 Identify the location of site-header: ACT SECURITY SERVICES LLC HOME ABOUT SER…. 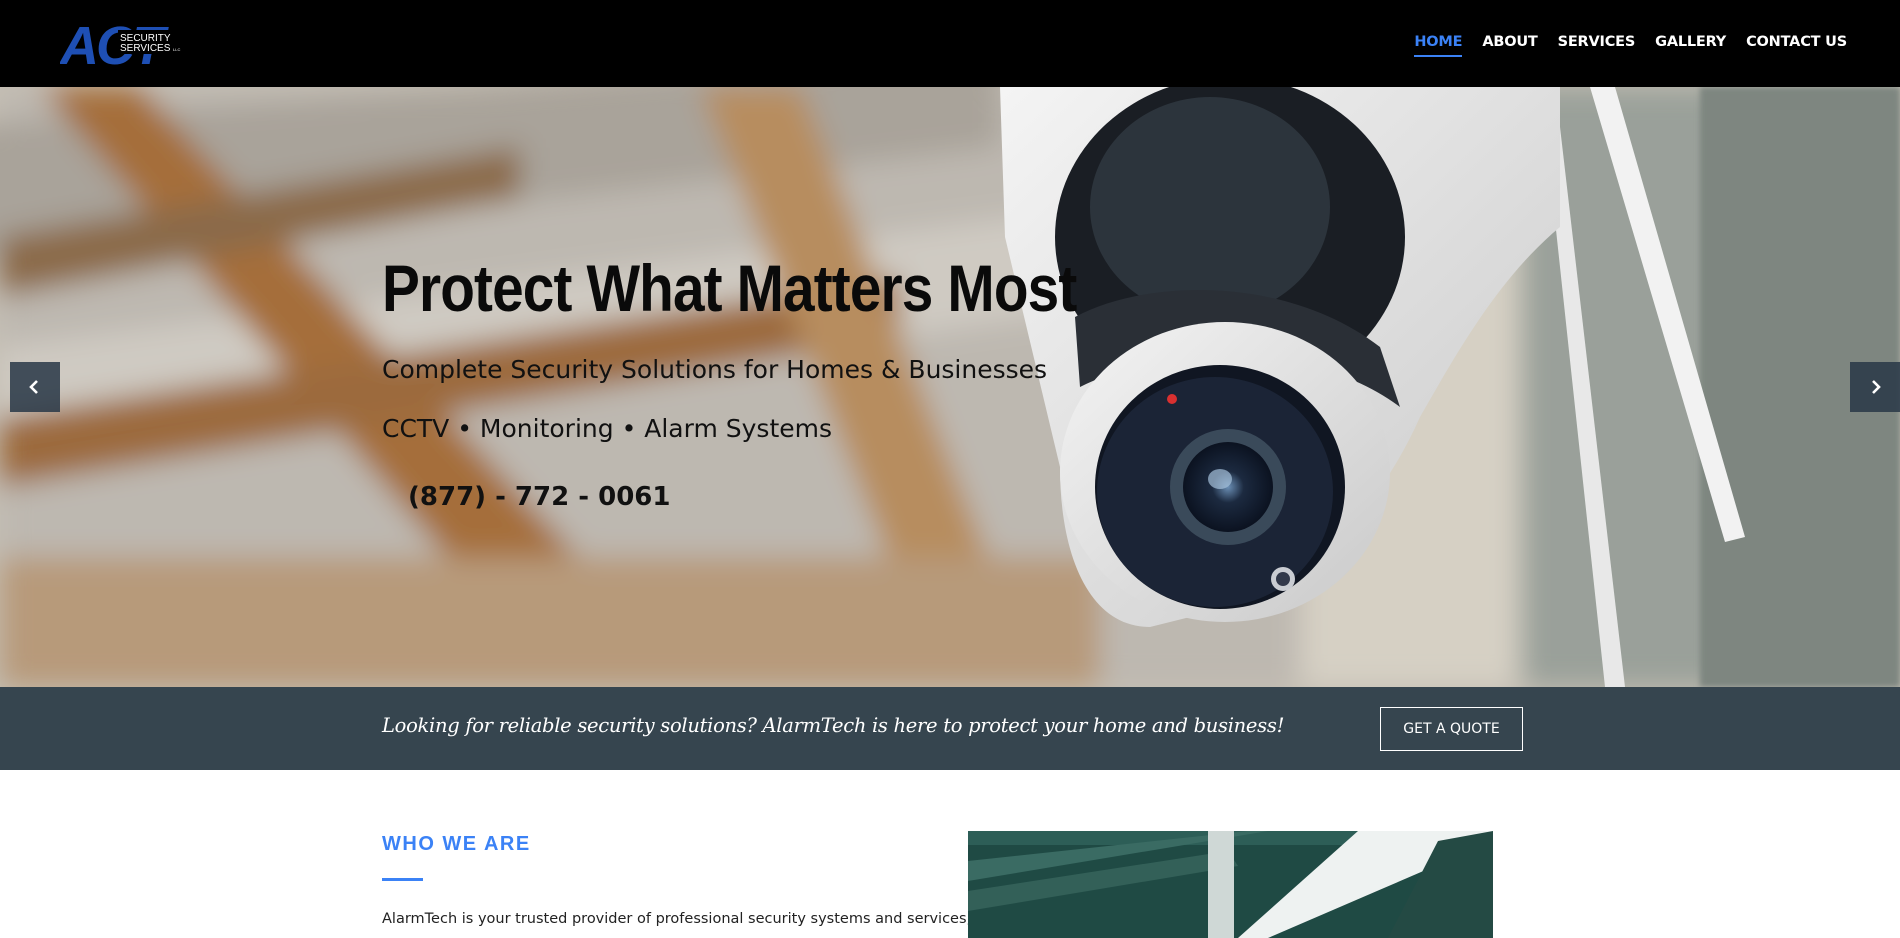
(950, 43).